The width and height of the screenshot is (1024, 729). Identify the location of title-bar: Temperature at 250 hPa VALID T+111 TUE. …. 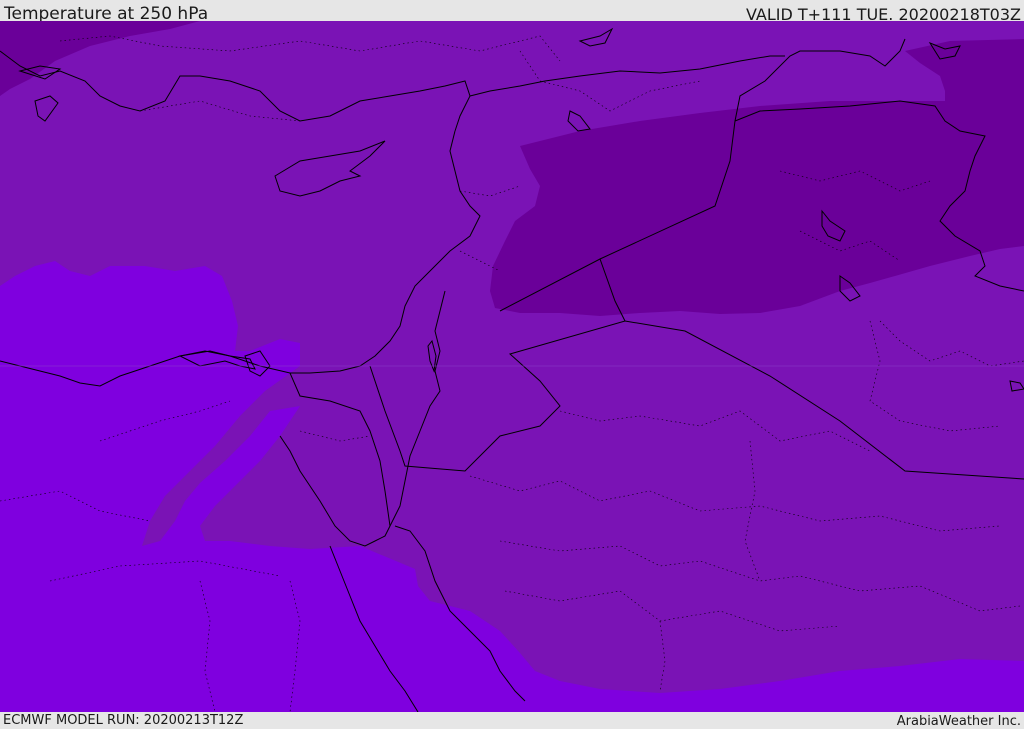
(512, 12).